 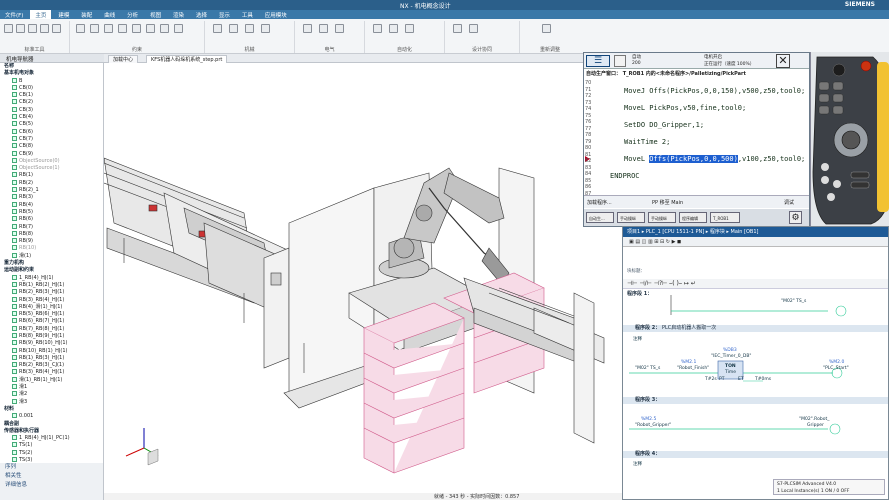 What do you see at coordinates (824, 110) in the screenshot?
I see `mech-unit-key-icon` at bounding box center [824, 110].